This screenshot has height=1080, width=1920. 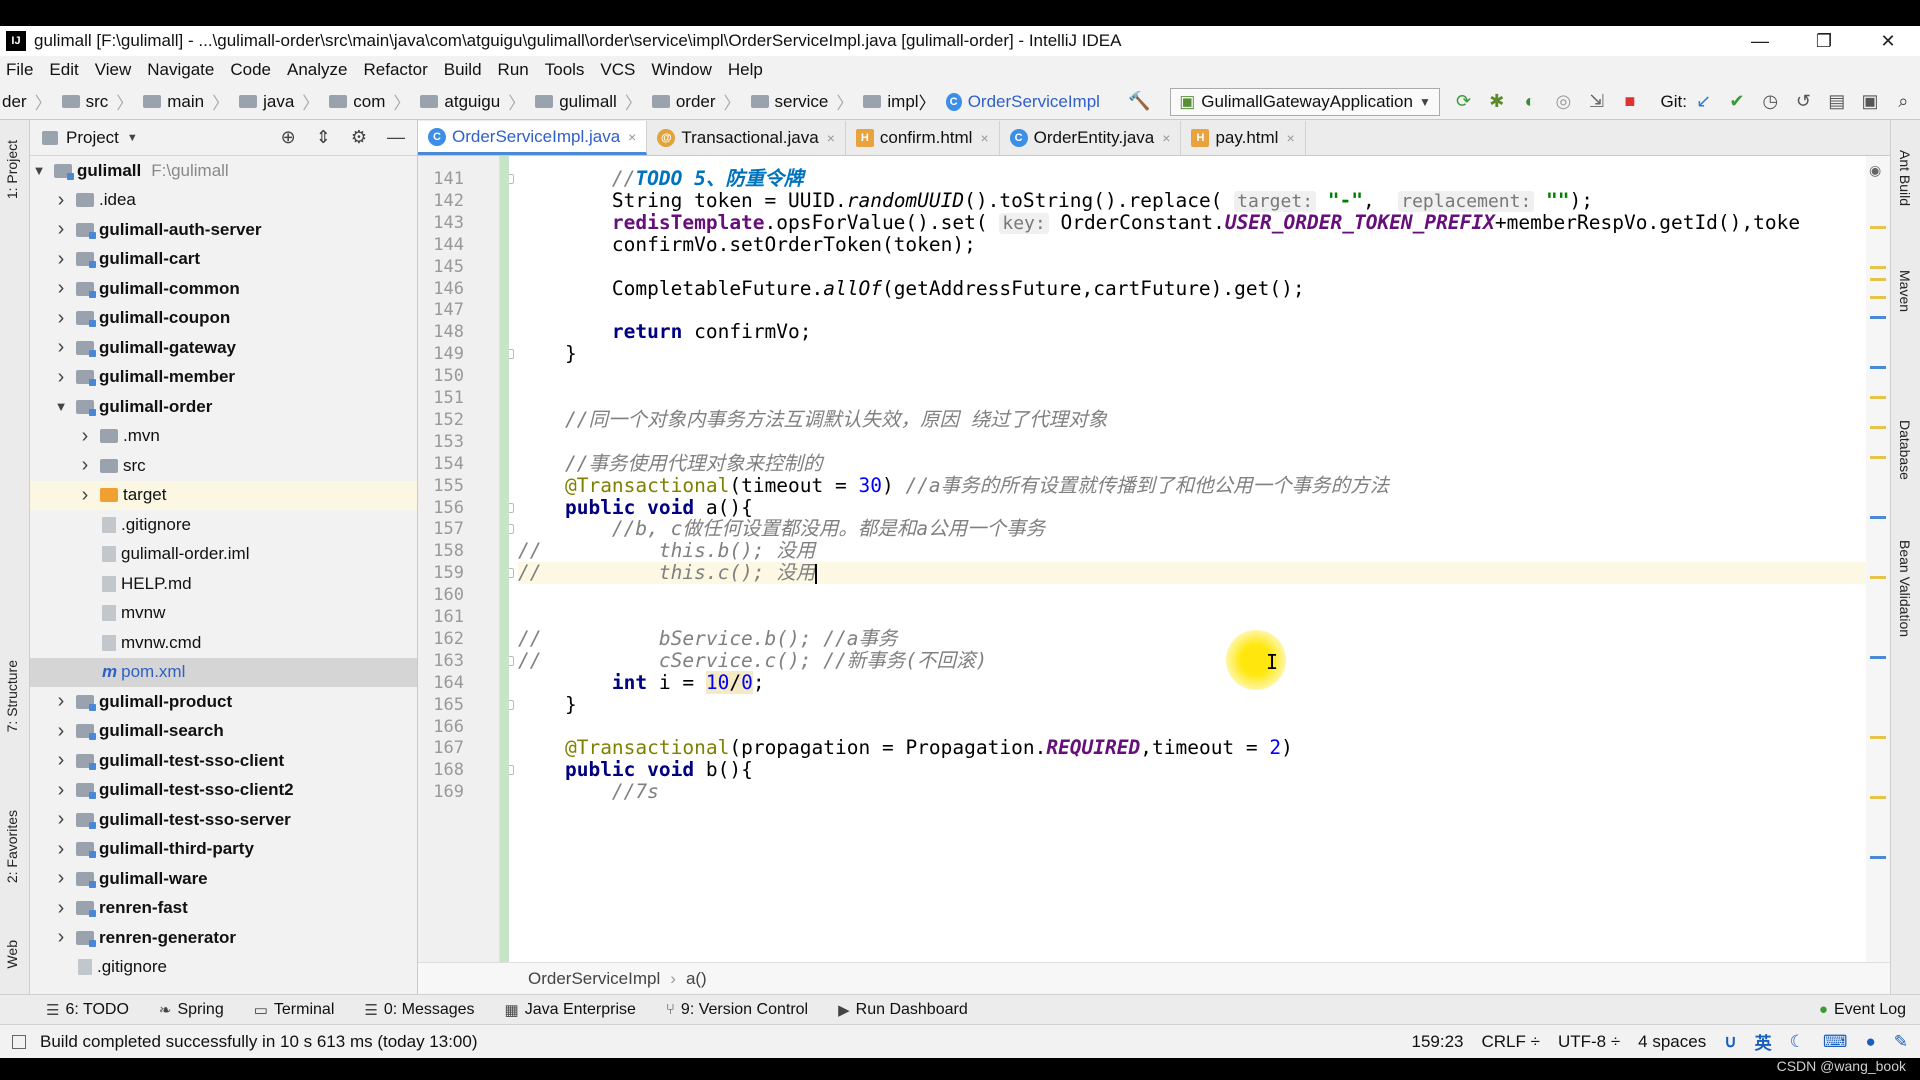 I want to click on wrench-icon: ✎, so click(x=1901, y=1042).